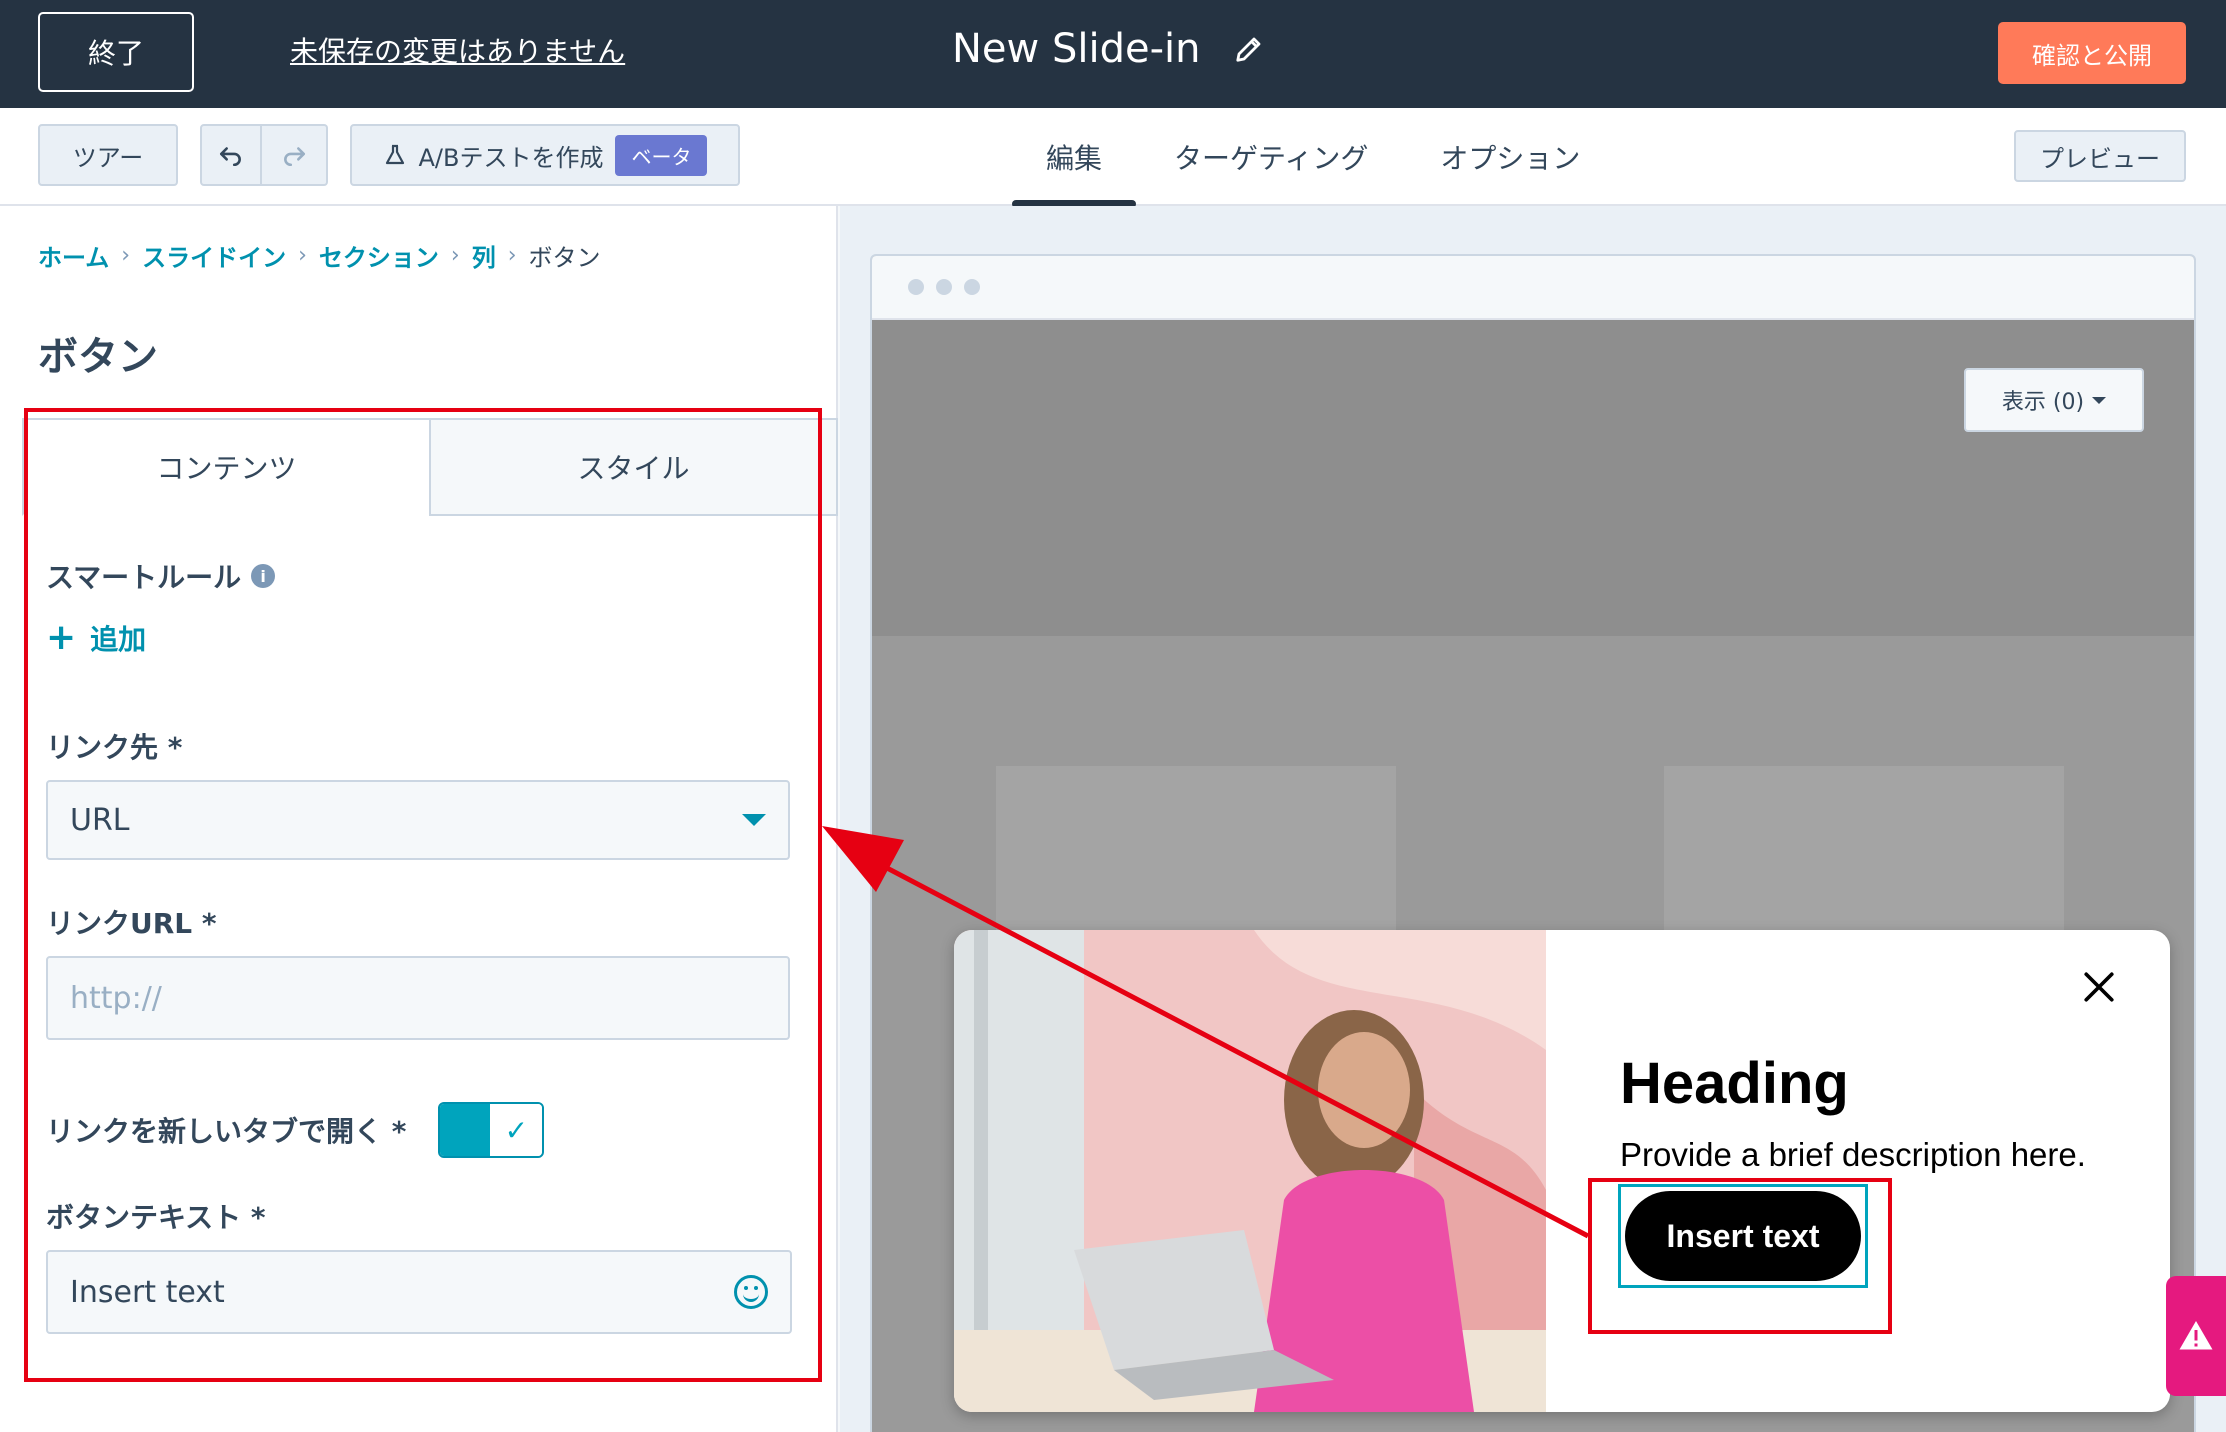 This screenshot has width=2226, height=1432. Describe the element at coordinates (564, 258) in the screenshot. I see `breadcrumb-current: ボタン` at that location.